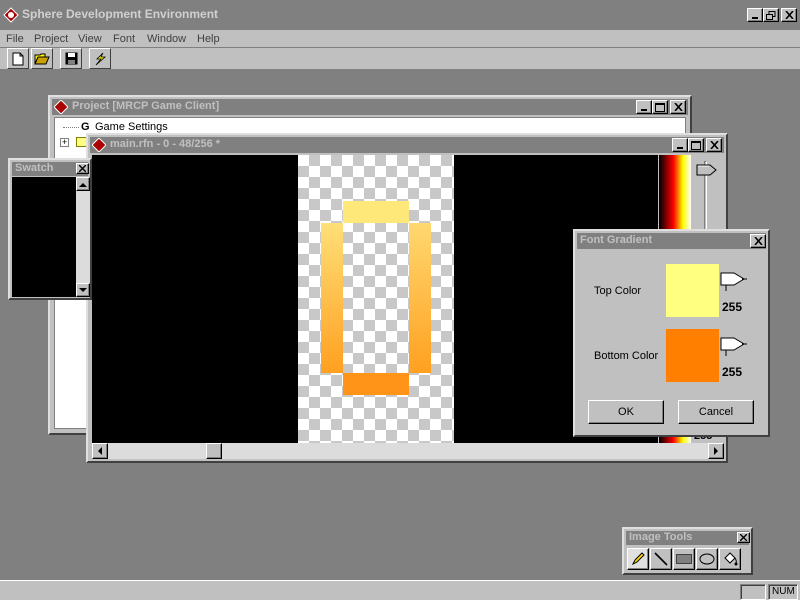 This screenshot has width=800, height=600. What do you see at coordinates (208, 39) in the screenshot?
I see `menu-help: Help` at bounding box center [208, 39].